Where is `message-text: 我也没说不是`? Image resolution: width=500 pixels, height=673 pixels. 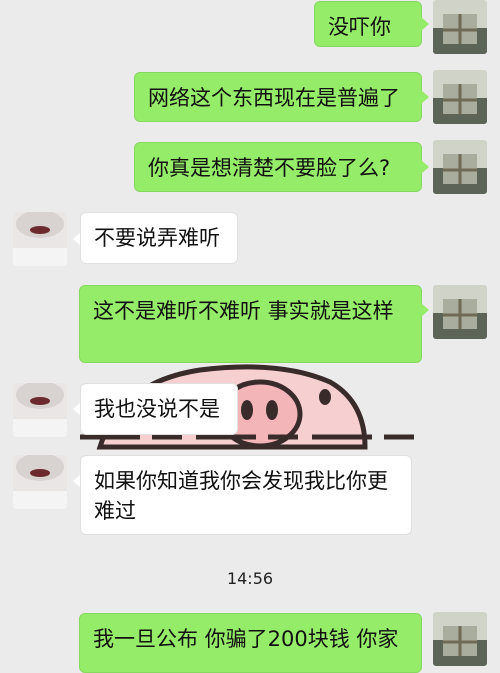 message-text: 我也没说不是 is located at coordinates (157, 409).